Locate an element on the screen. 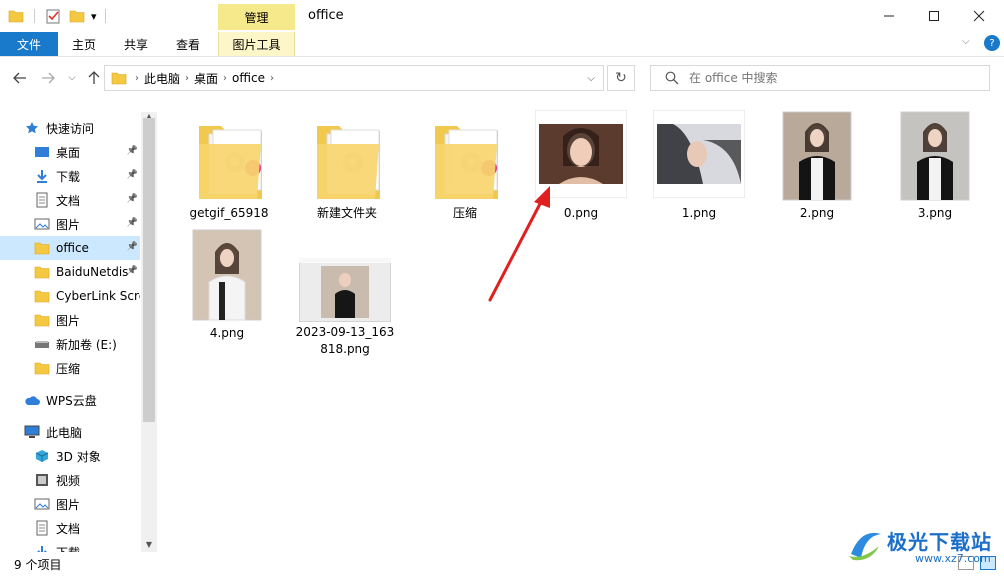 The height and width of the screenshot is (576, 1004). annotation-arrow is located at coordinates (519, 244).